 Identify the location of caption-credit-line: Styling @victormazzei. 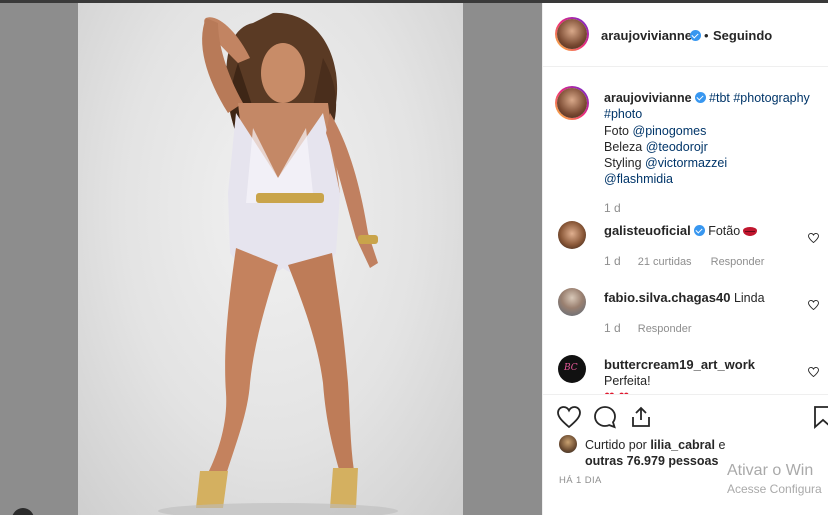
(666, 163).